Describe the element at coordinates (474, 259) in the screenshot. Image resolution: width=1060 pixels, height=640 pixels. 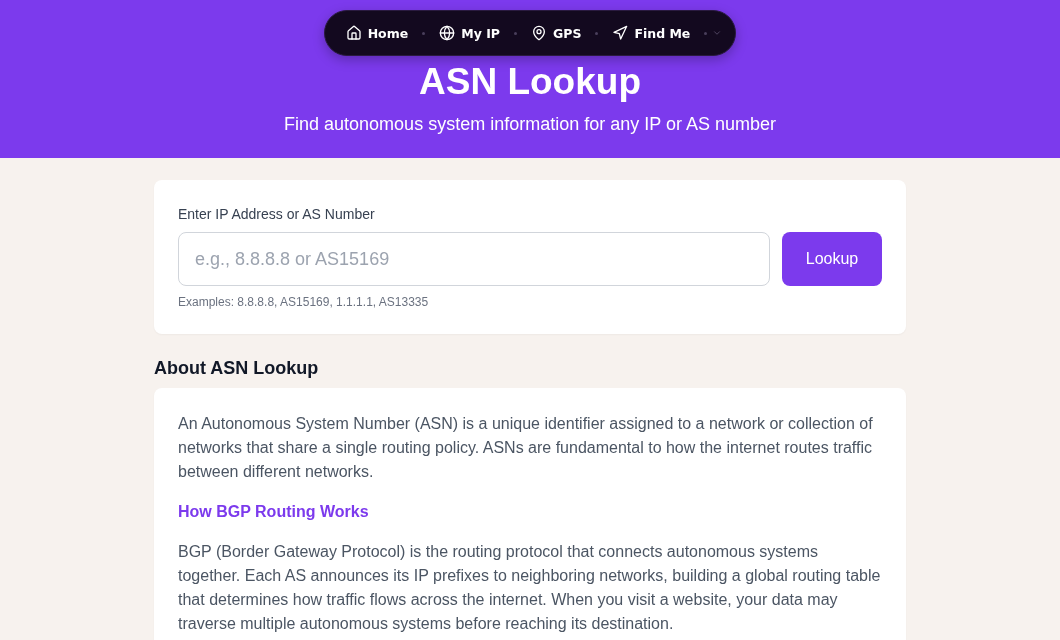
I see `ip-input-field: e.g., 8.8.8.8 or AS15169` at that location.